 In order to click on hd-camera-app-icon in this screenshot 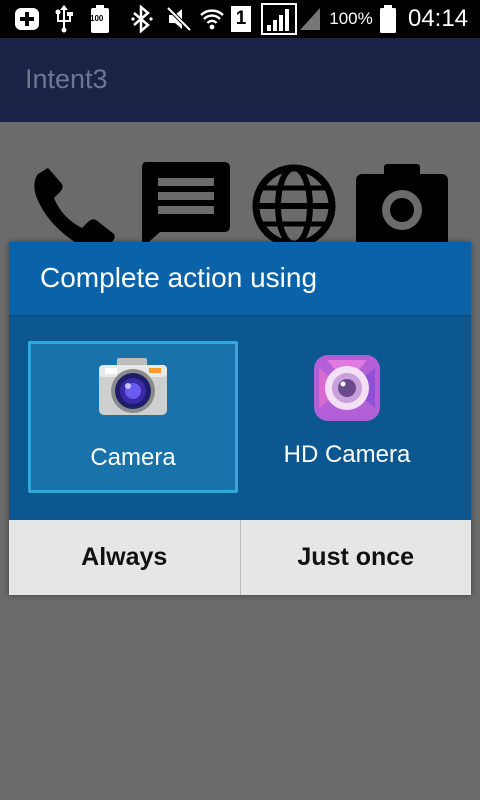, I will do `click(347, 390)`.